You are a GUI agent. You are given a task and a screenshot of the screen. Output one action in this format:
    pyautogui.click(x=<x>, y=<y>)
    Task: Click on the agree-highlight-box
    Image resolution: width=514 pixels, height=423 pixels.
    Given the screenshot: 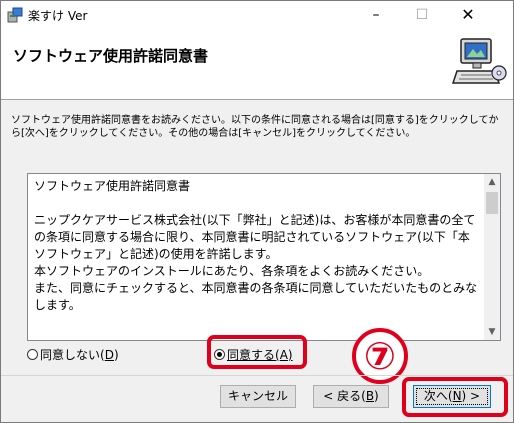 What is the action you would take?
    pyautogui.click(x=257, y=352)
    